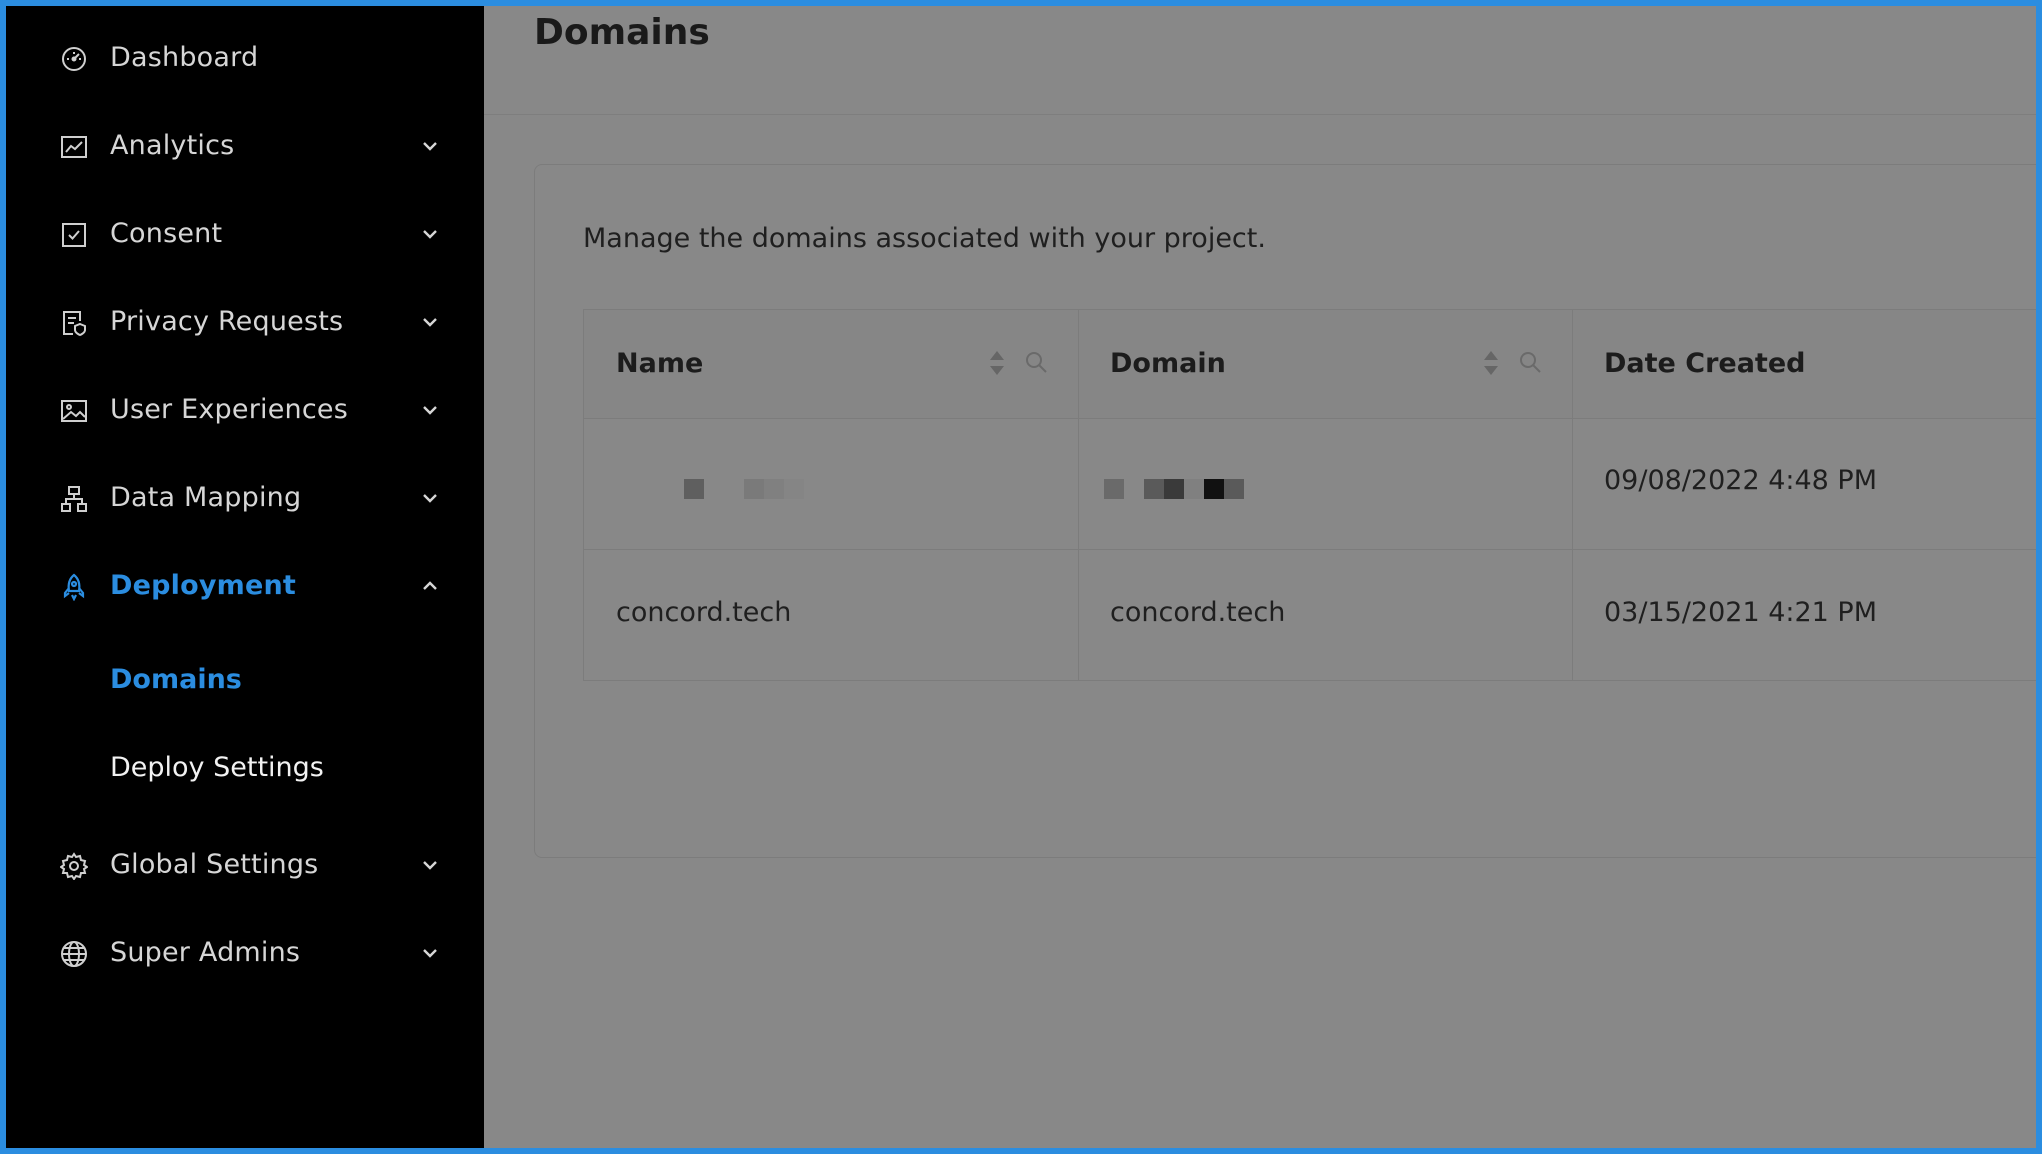 The width and height of the screenshot is (2042, 1154). What do you see at coordinates (203, 585) in the screenshot?
I see `sidebar-item-label: Deployment` at bounding box center [203, 585].